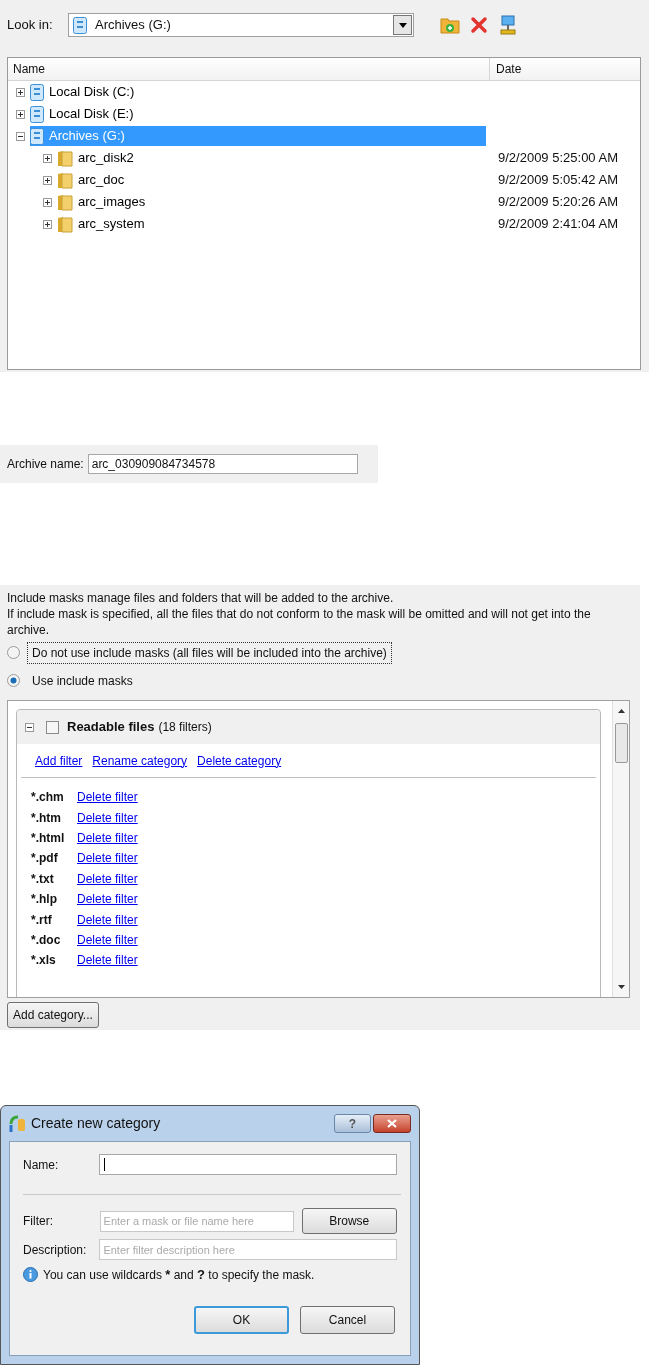  Describe the element at coordinates (111, 727) in the screenshot. I see `category-name: Readable files` at that location.